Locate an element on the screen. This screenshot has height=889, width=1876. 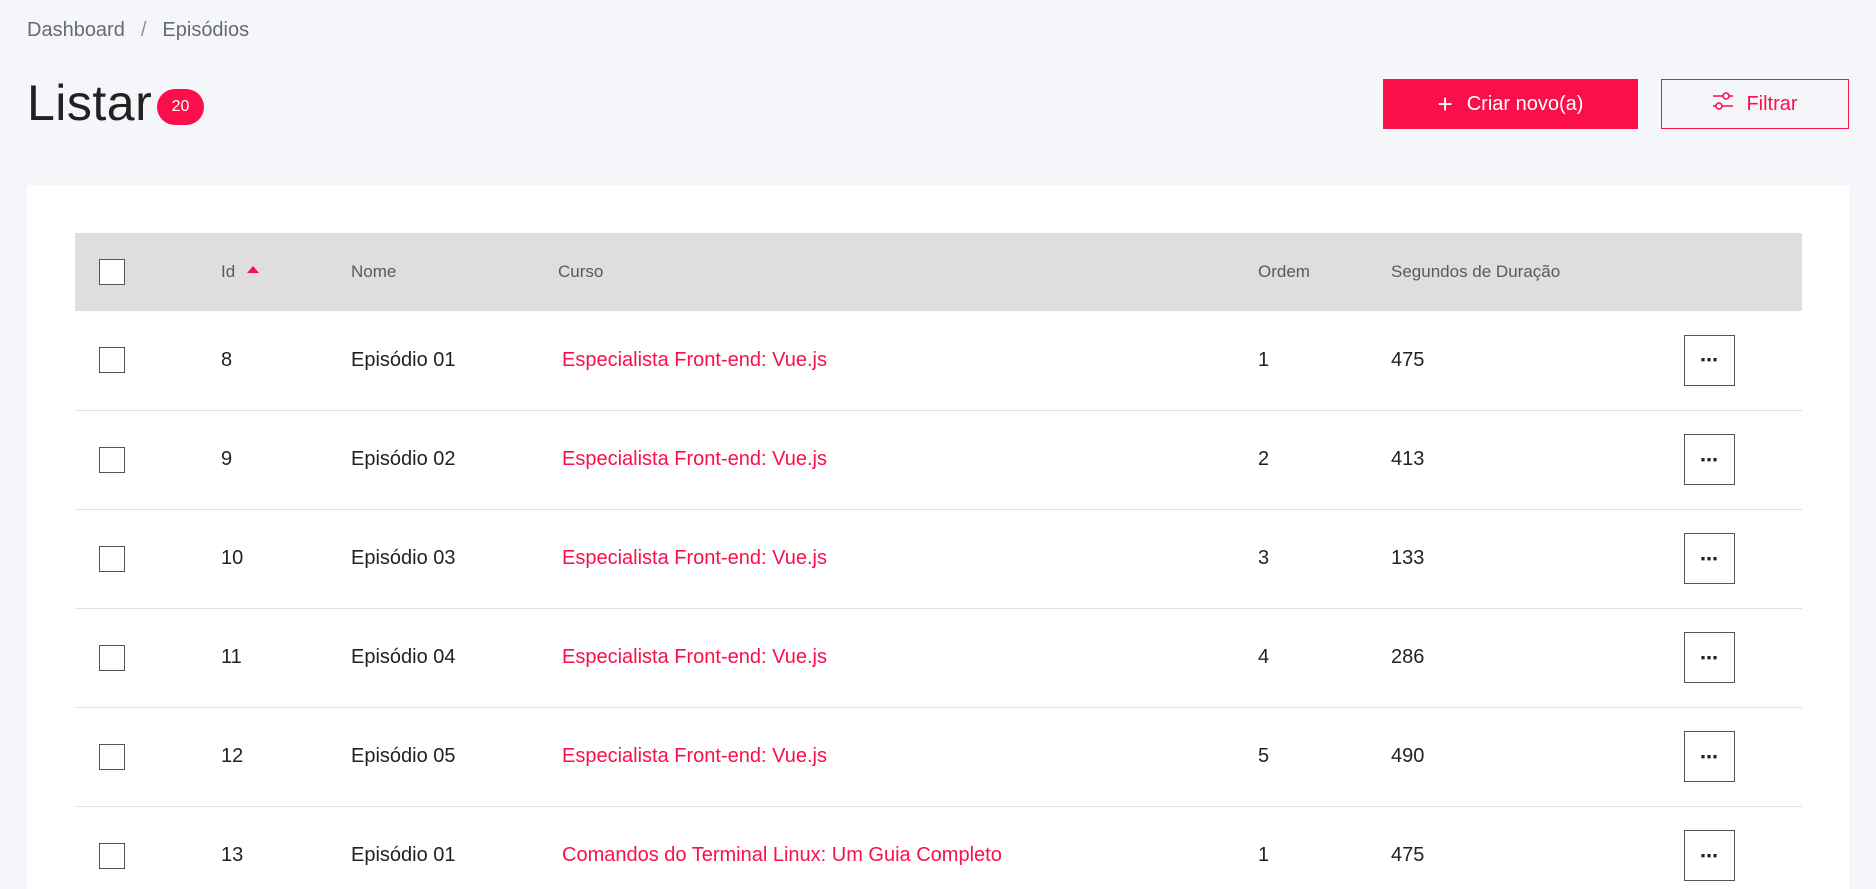
cell-id: 11 is located at coordinates (231, 657).